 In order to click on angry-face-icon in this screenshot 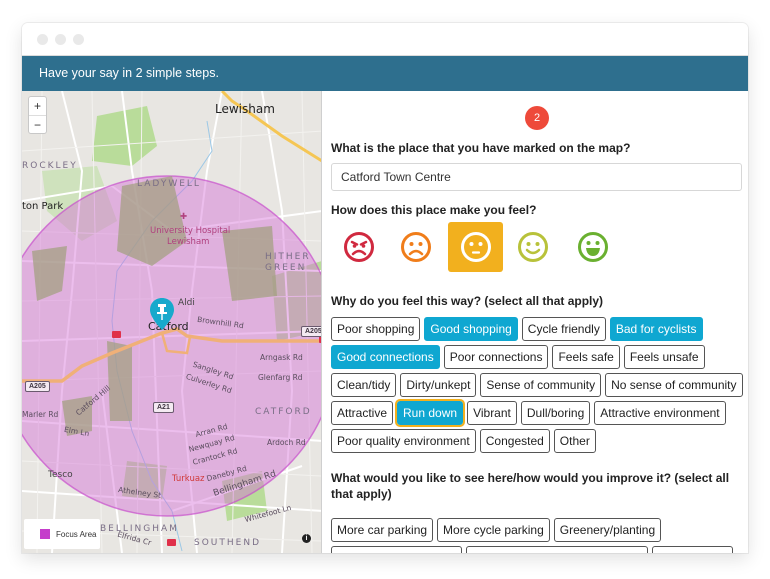, I will do `click(358, 247)`.